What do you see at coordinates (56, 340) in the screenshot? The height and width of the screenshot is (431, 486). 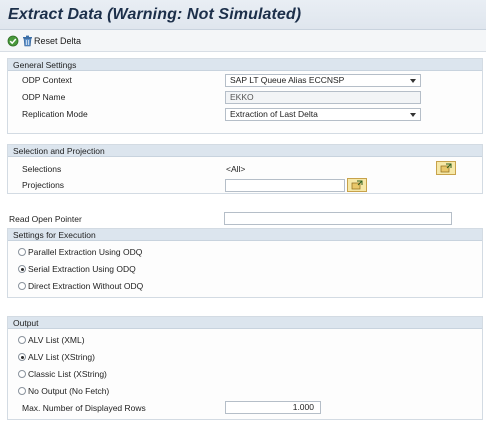 I see `radio-label: ALV List (XML)` at bounding box center [56, 340].